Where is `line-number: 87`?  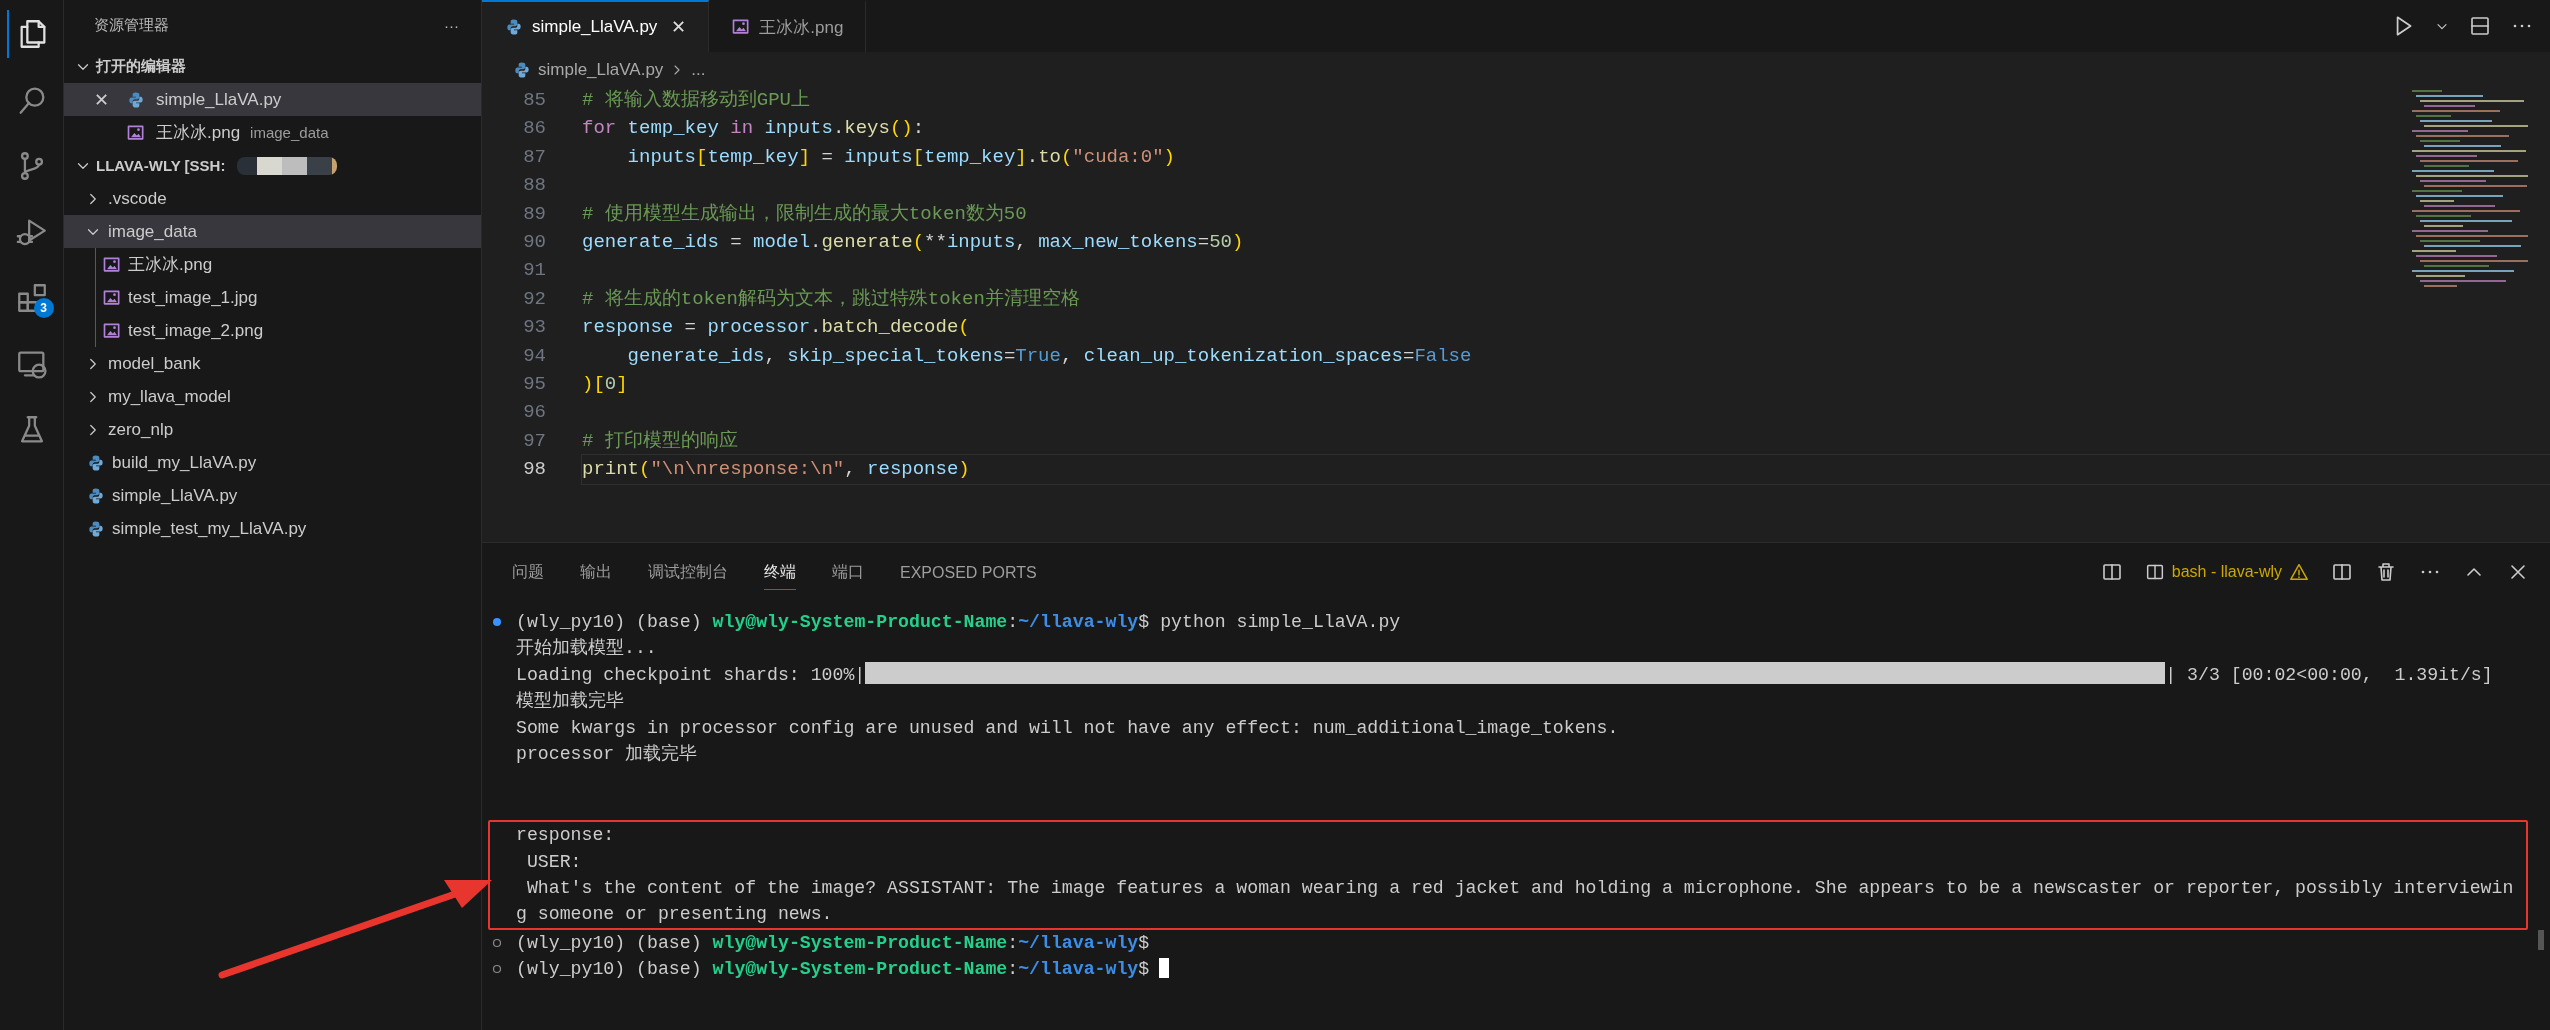 line-number: 87 is located at coordinates (534, 157).